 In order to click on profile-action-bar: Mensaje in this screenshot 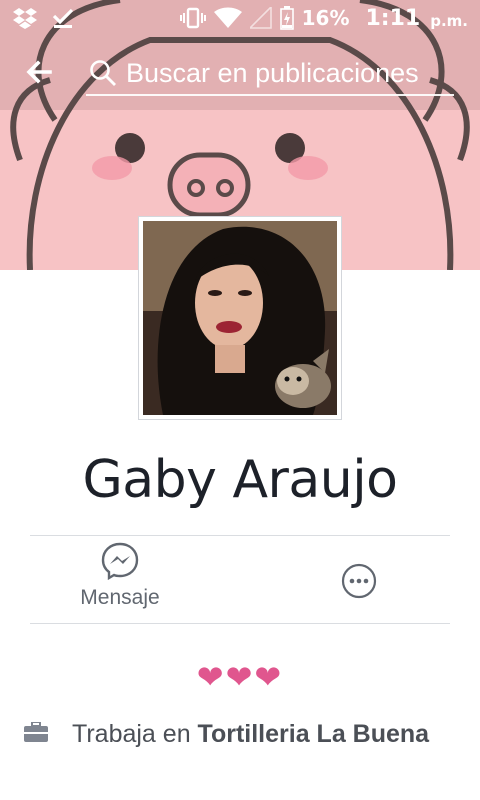, I will do `click(240, 580)`.